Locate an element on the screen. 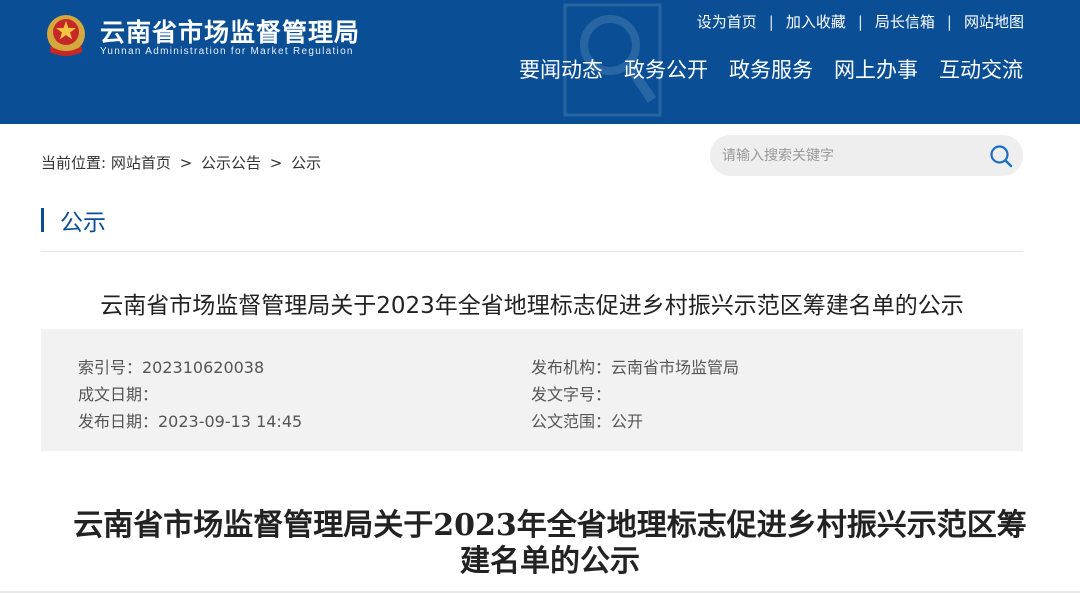 The height and width of the screenshot is (593, 1080). main-nav: 要闻动态 政务公开 政务服务 网上办事 互动交流 is located at coordinates (771, 69).